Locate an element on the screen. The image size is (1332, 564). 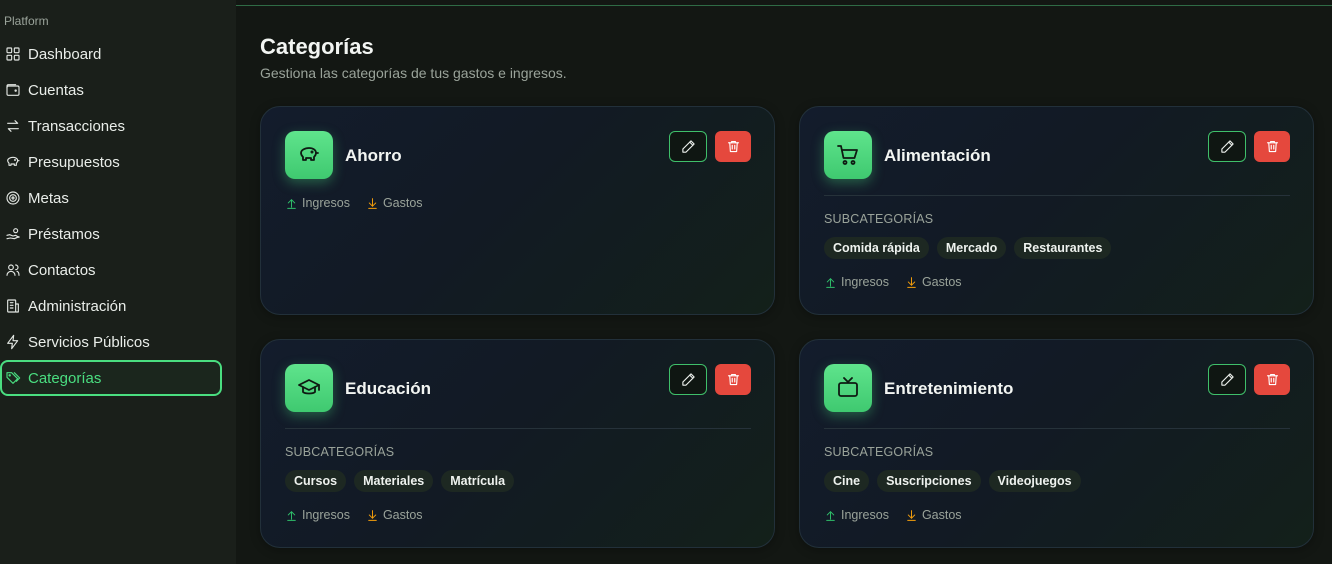
category-title: Entretenimiento is located at coordinates (949, 388).